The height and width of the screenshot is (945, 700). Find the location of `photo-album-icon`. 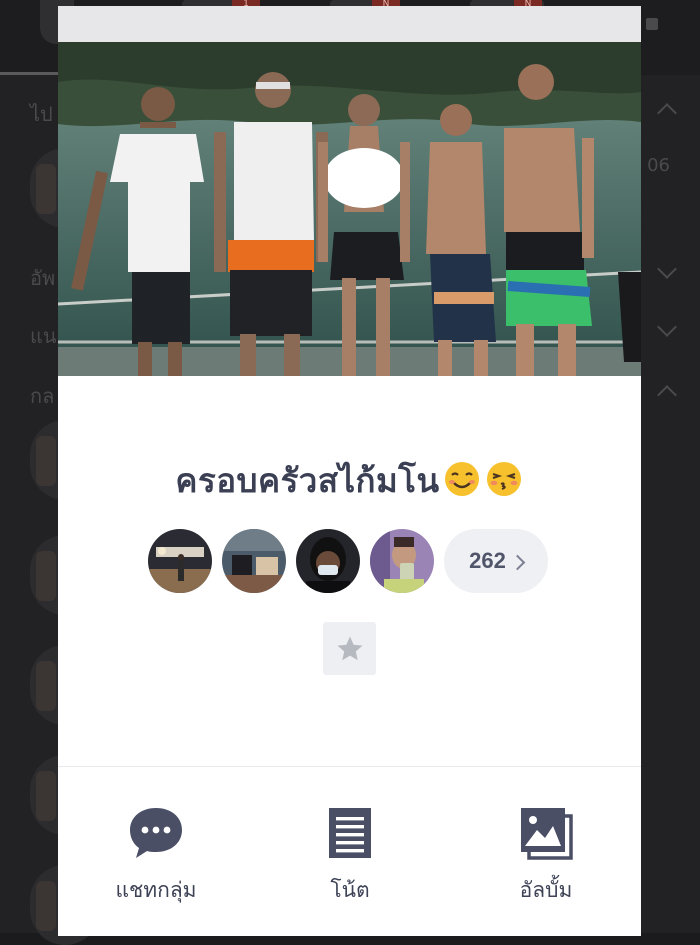

photo-album-icon is located at coordinates (547, 834).